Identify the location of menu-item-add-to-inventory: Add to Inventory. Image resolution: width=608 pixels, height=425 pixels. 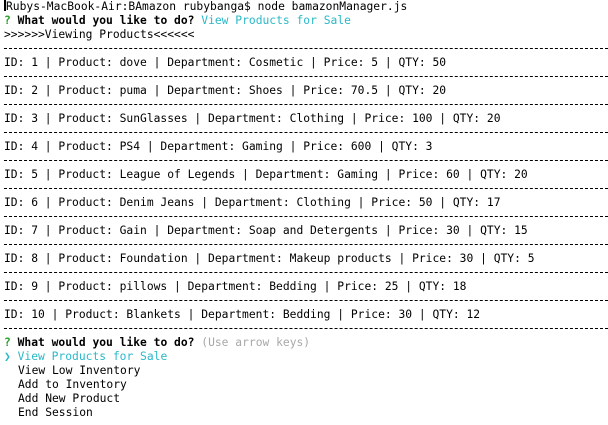
(306, 385).